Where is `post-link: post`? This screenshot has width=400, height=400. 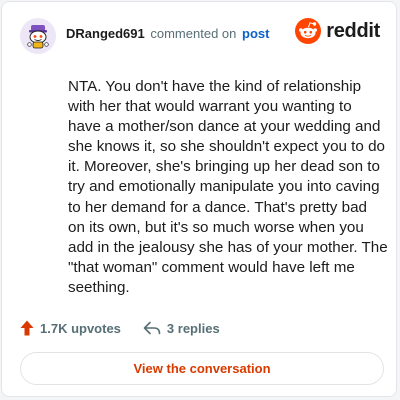 post-link: post is located at coordinates (255, 33).